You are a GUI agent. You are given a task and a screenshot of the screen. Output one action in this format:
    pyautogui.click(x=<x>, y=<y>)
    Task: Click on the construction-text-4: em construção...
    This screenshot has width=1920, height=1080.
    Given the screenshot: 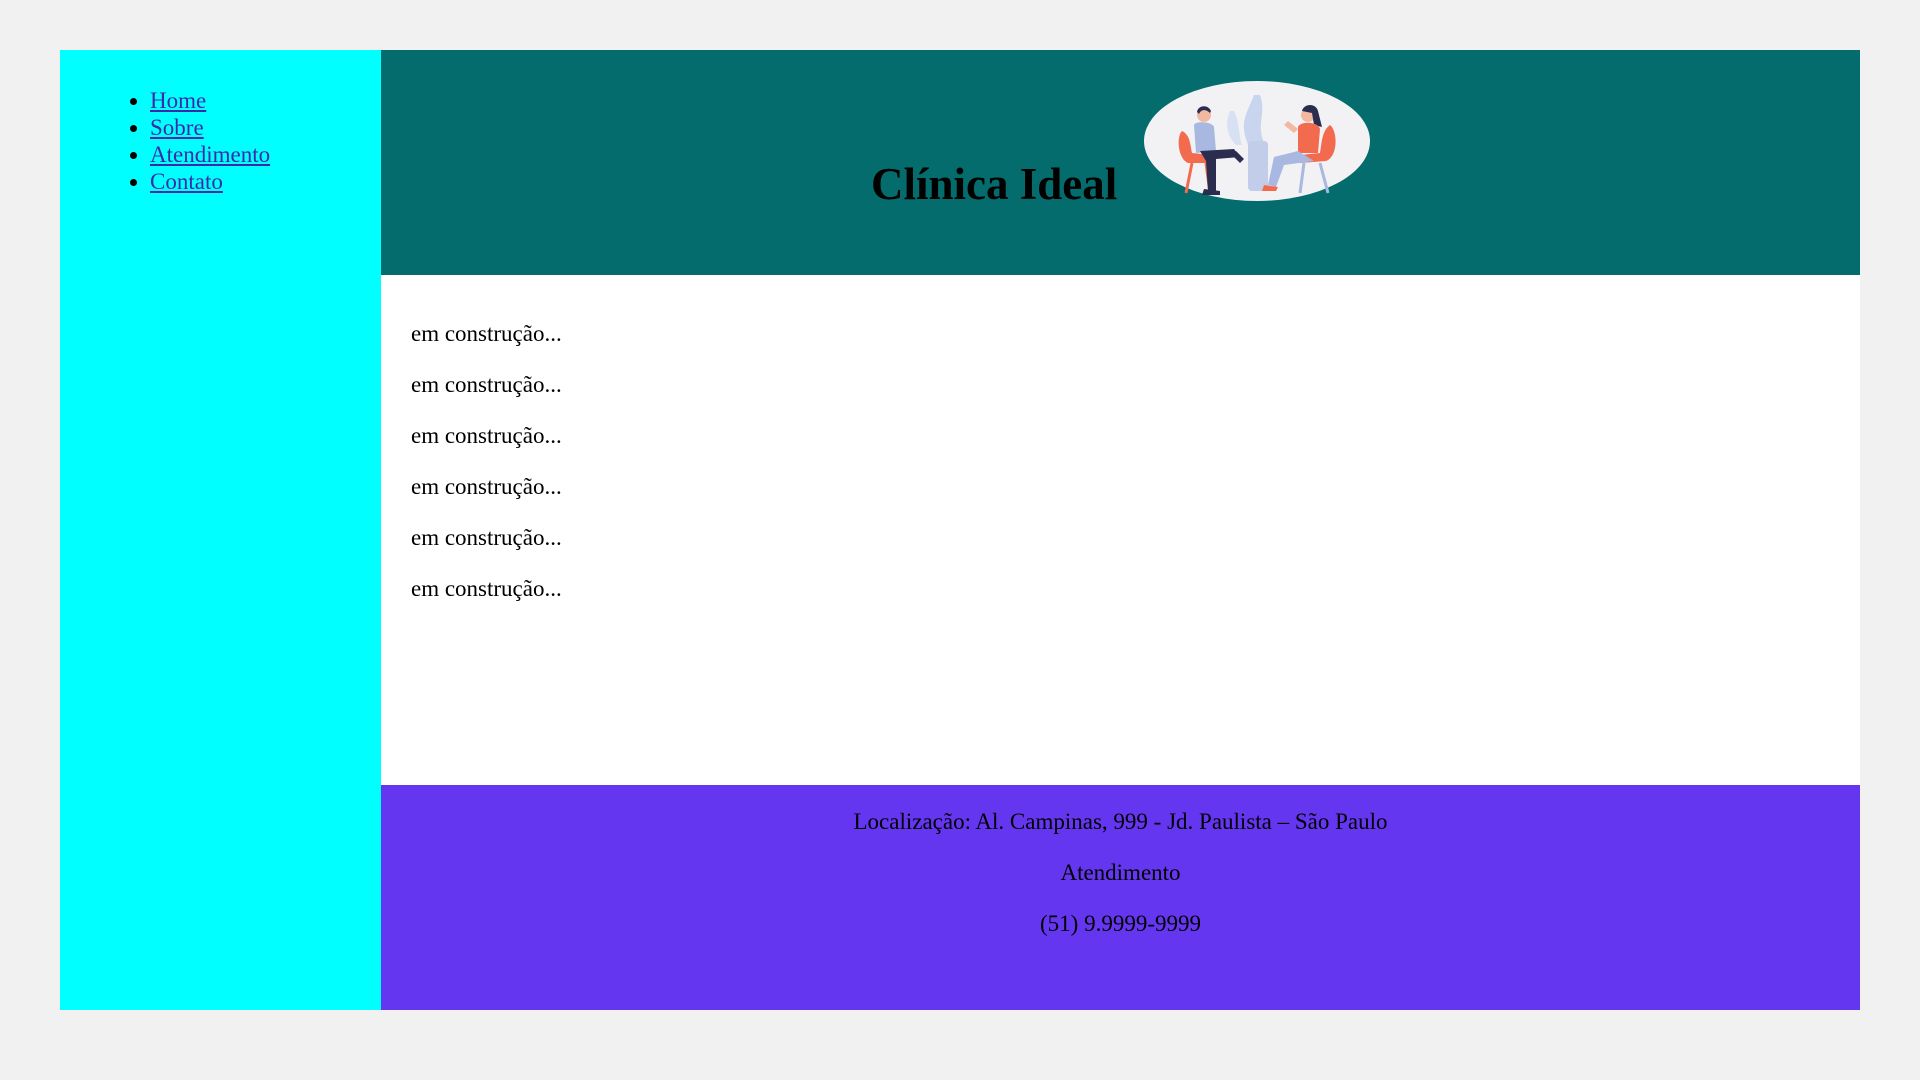 What is the action you would take?
    pyautogui.click(x=486, y=486)
    